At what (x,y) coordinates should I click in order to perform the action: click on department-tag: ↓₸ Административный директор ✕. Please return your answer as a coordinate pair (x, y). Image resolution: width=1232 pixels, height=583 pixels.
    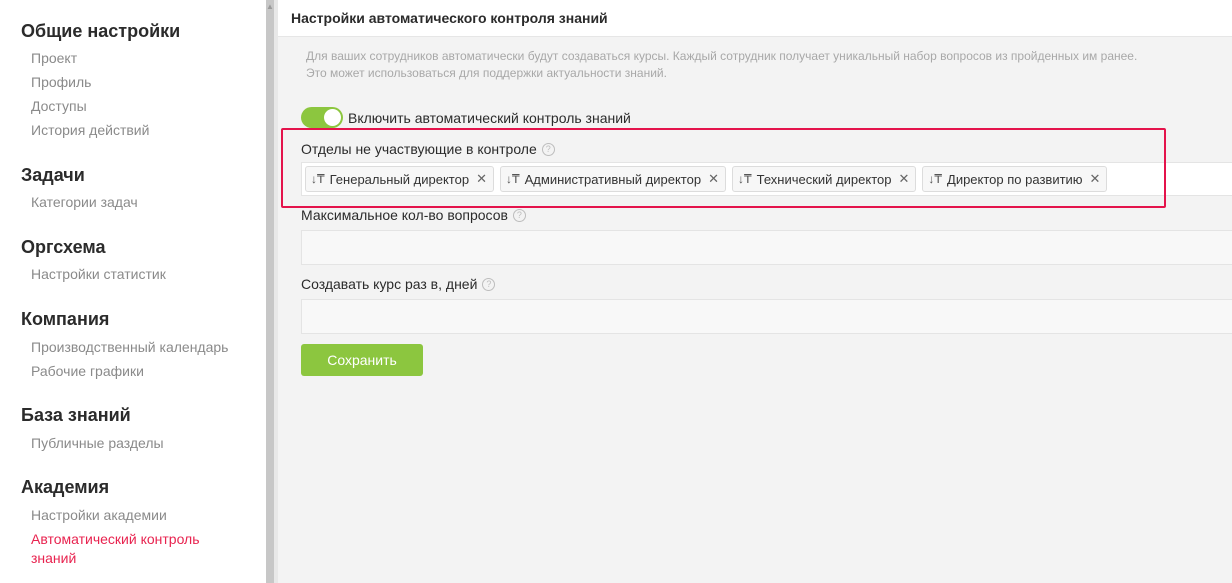
    Looking at the image, I should click on (612, 179).